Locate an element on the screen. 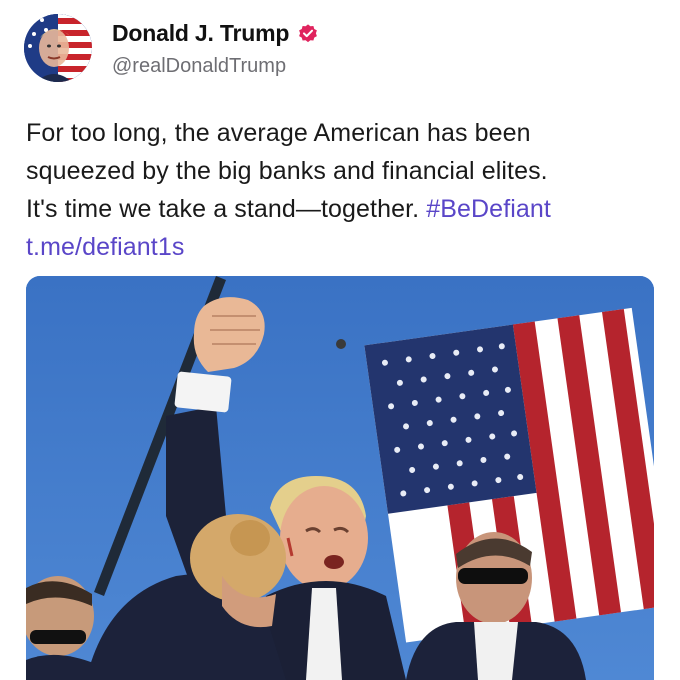 The width and height of the screenshot is (680, 680). hashtag-link: #BeDefiant is located at coordinates (488, 209).